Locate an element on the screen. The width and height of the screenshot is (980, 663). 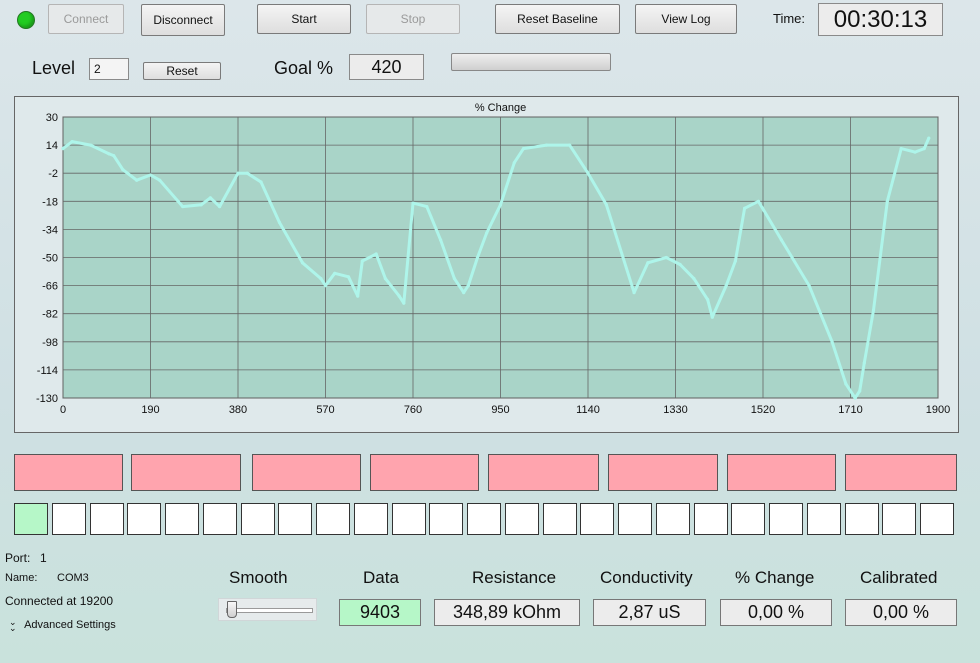
smooth-label: Smooth is located at coordinates (258, 577).